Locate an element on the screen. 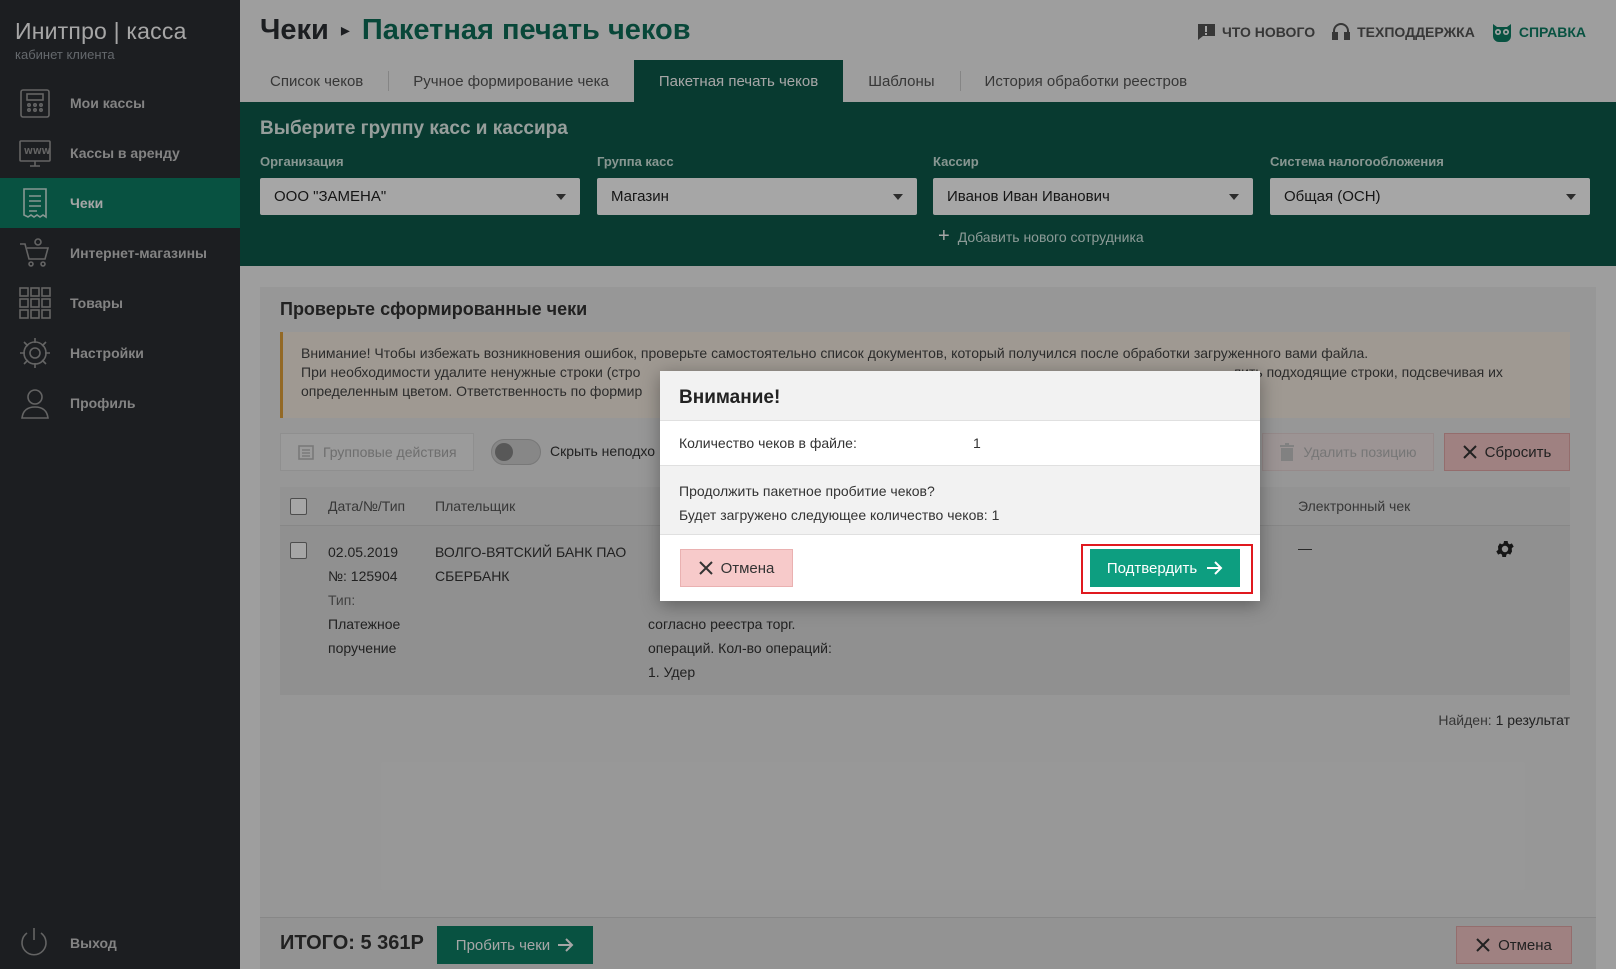 This screenshot has width=1616, height=969. dialog-confirm-button: Подтвердить is located at coordinates (1165, 568).